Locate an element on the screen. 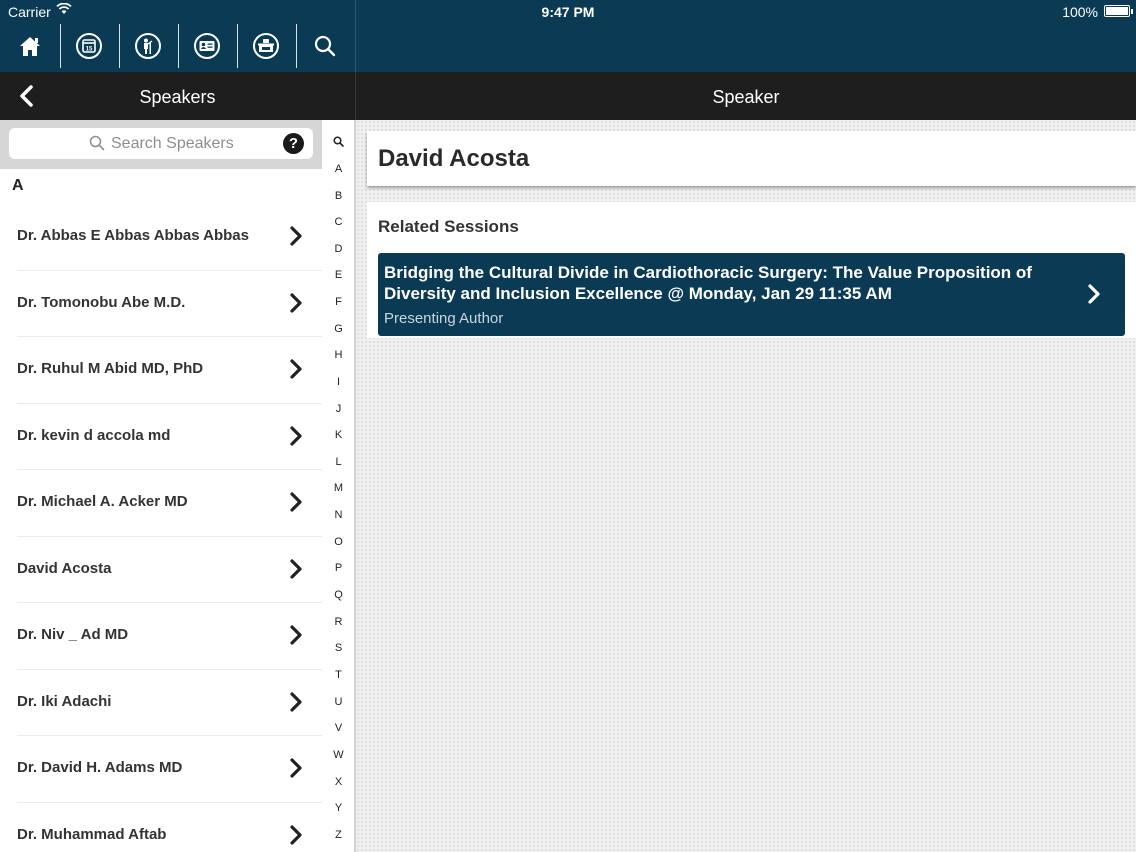 The height and width of the screenshot is (852, 1136). exhibitor-booth-icon is located at coordinates (266, 46).